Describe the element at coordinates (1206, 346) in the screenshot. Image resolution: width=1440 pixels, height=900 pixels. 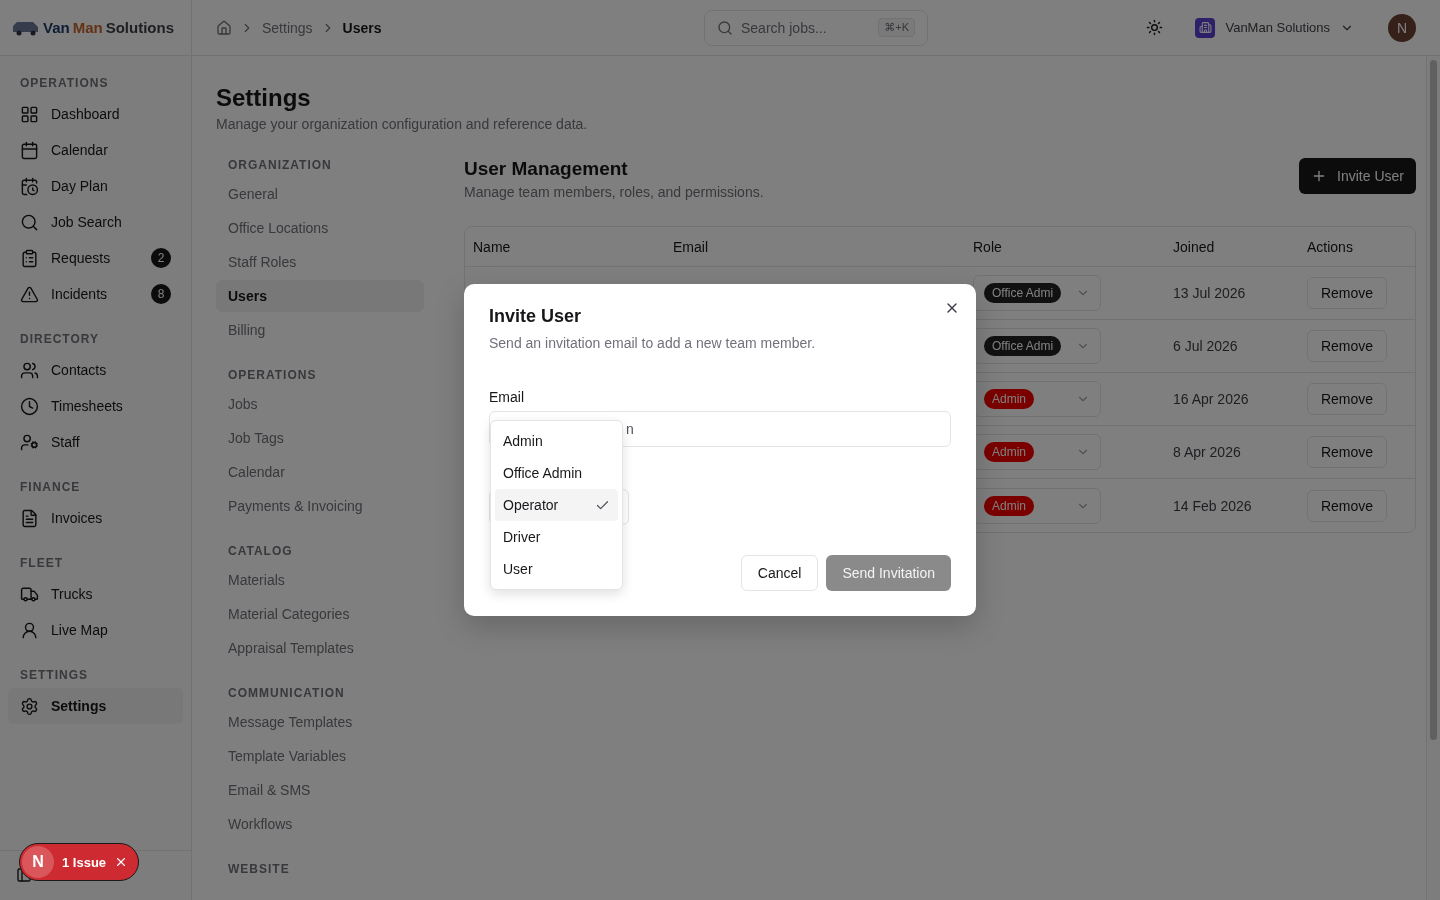
I see `joined-date: 6 Jul 2026` at that location.